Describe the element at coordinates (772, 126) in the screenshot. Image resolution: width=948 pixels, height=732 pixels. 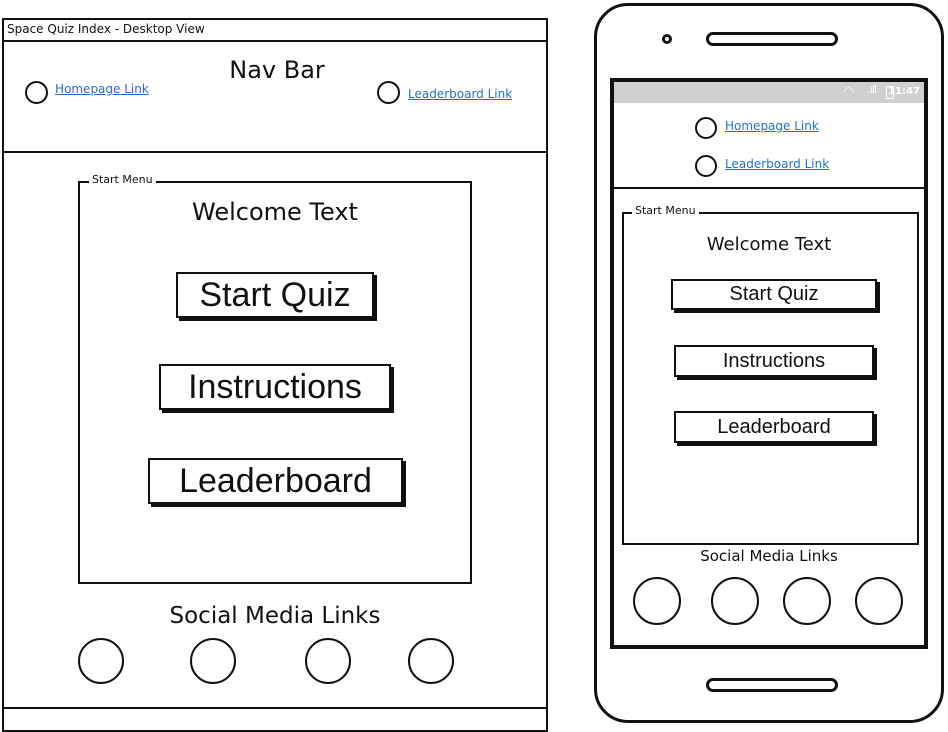
I see `homepage-link-mobile: Homepage Link` at that location.